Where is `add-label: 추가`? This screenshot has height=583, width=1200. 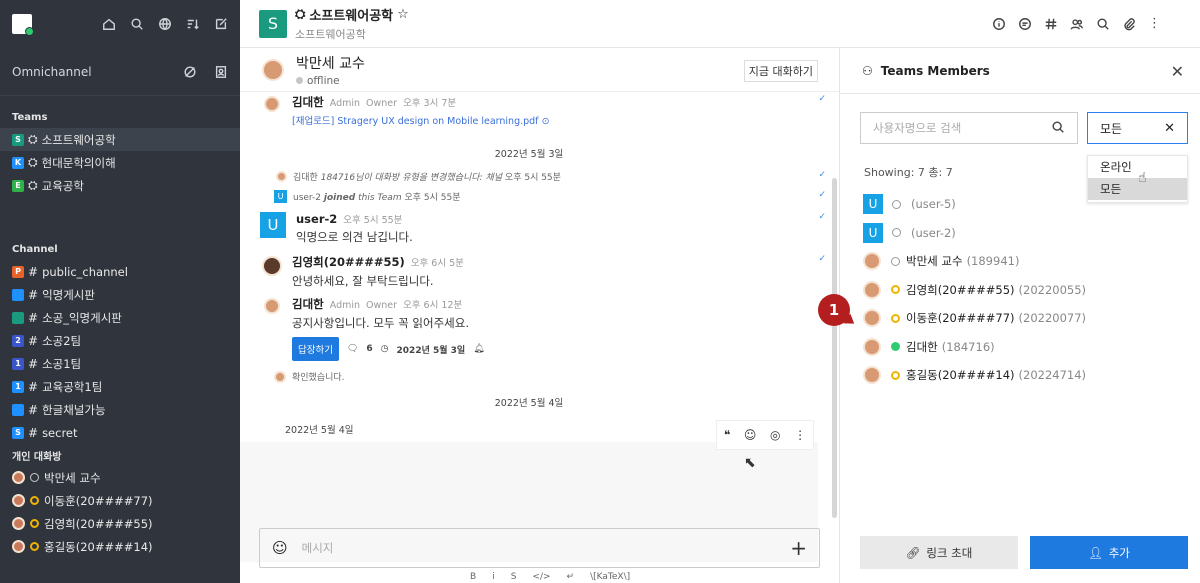
add-label: 추가 is located at coordinates (1119, 552).